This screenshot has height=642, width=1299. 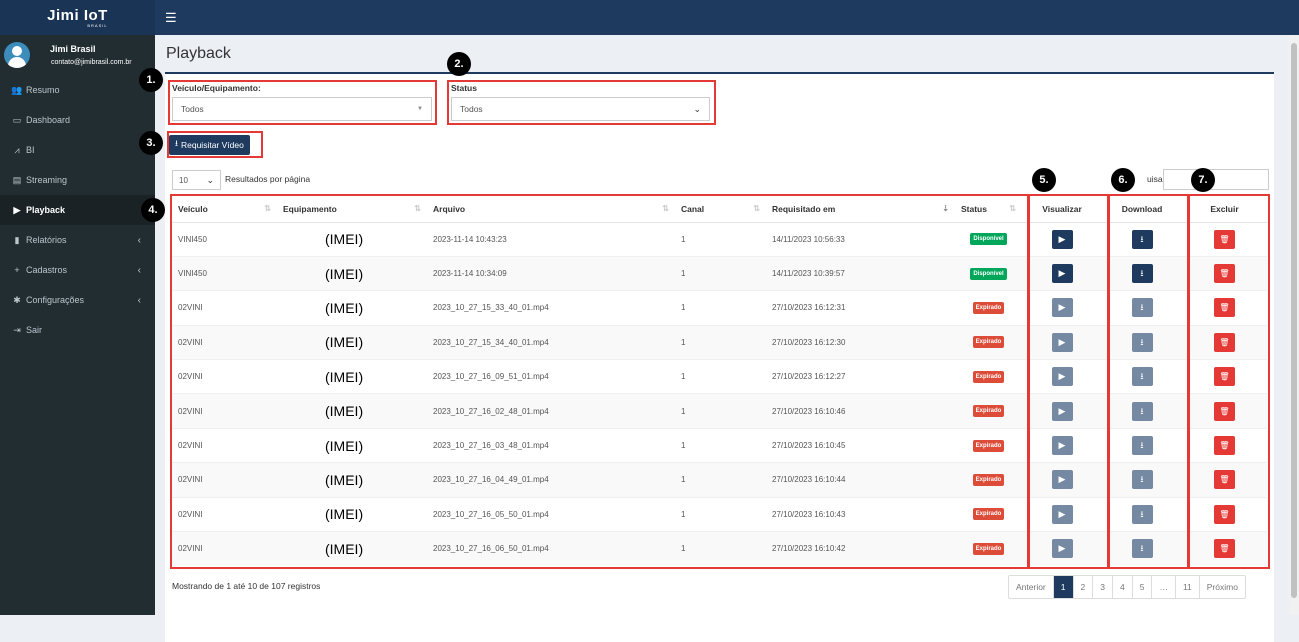 What do you see at coordinates (77, 180) in the screenshot?
I see `sidebar-item-3: ▤ Streaming` at bounding box center [77, 180].